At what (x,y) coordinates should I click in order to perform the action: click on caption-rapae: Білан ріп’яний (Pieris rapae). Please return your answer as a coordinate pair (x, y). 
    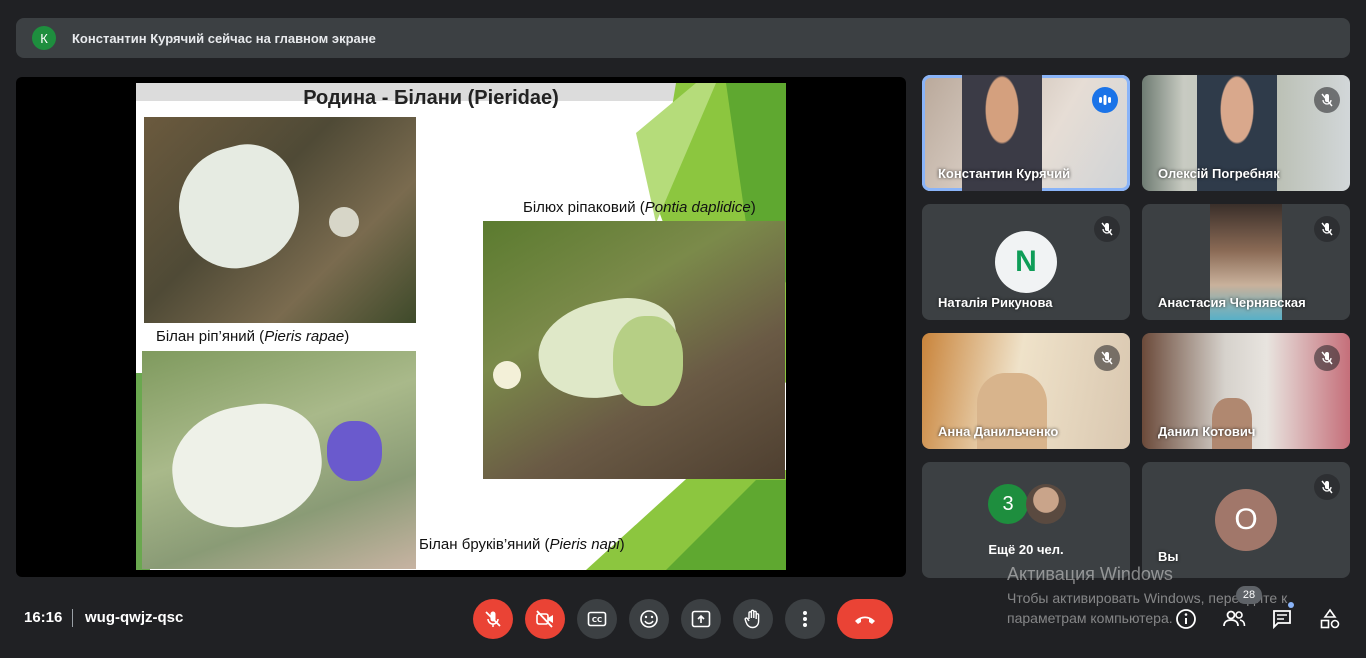
    Looking at the image, I should click on (252, 336).